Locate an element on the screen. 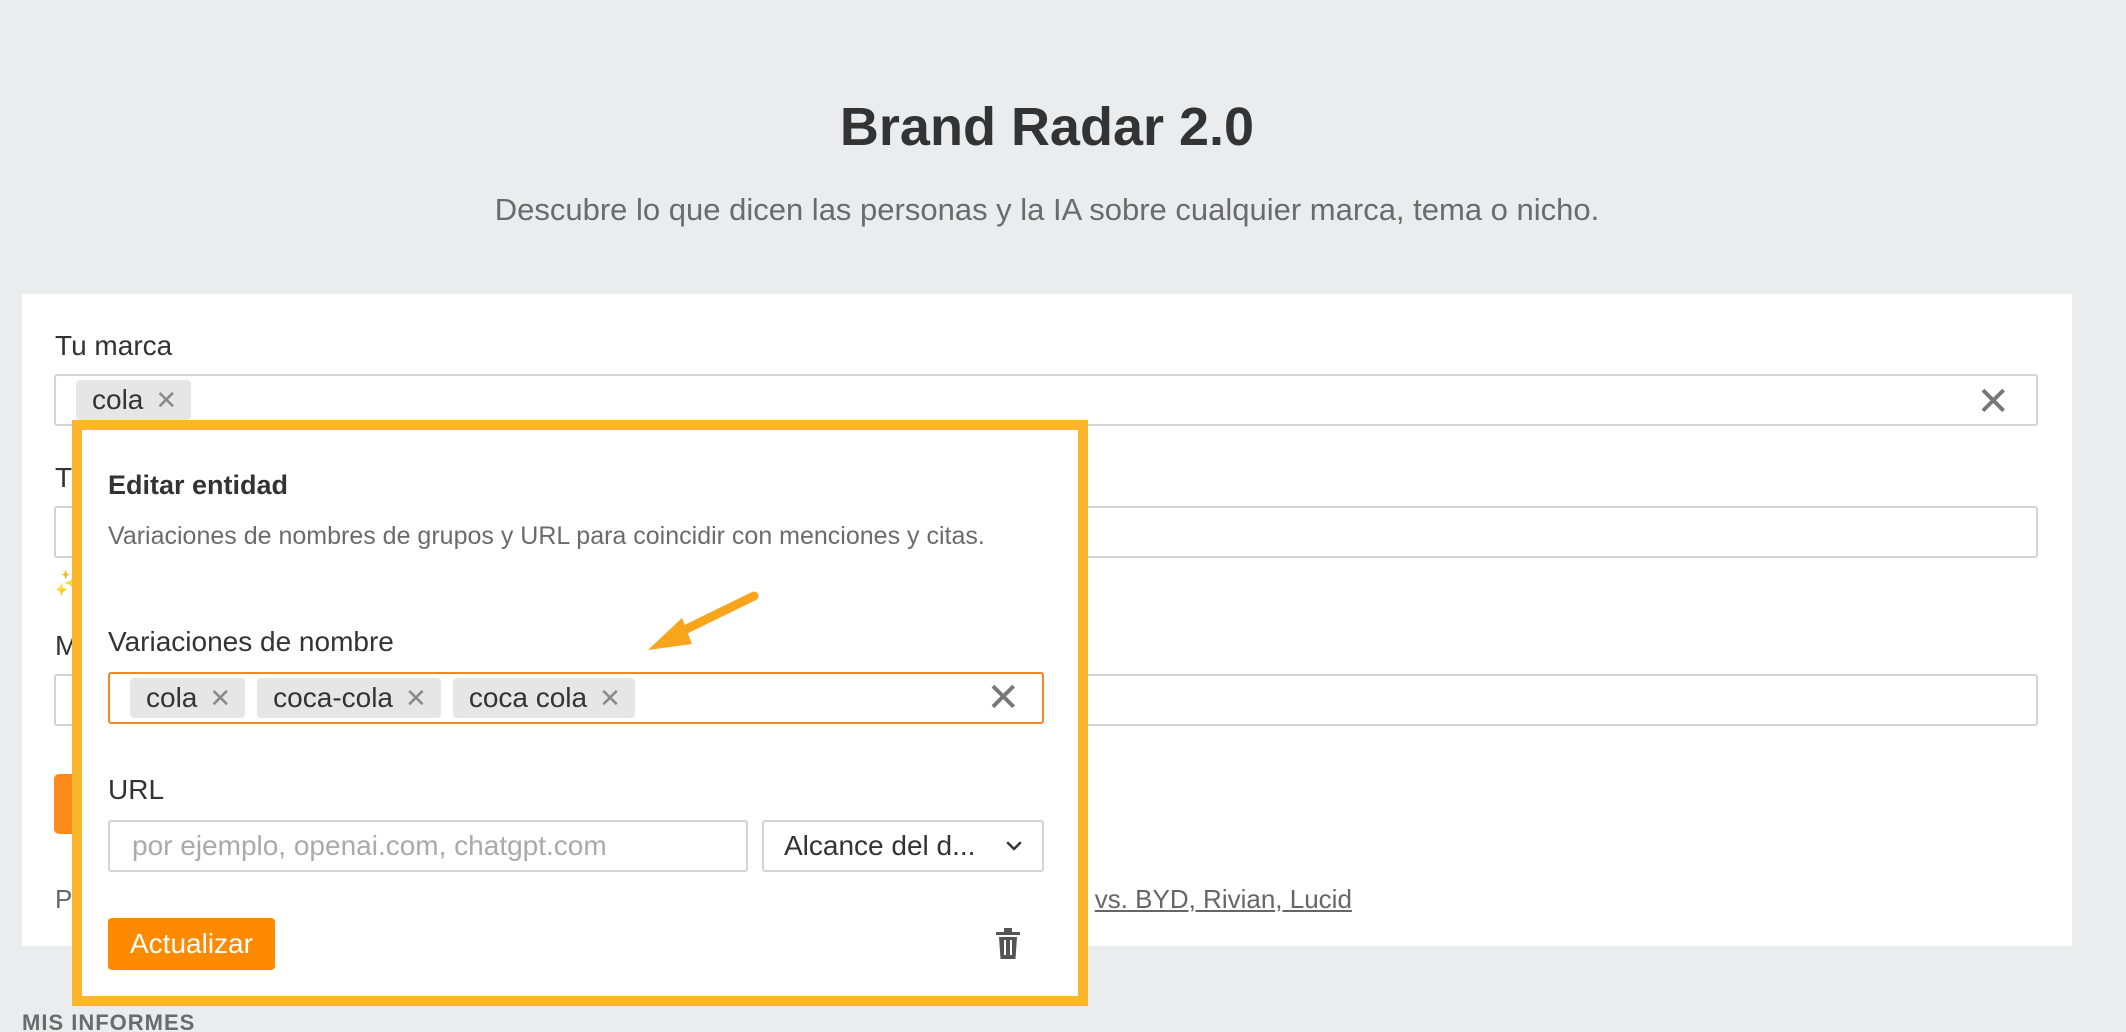  name-chip: cola ✕ is located at coordinates (188, 698).